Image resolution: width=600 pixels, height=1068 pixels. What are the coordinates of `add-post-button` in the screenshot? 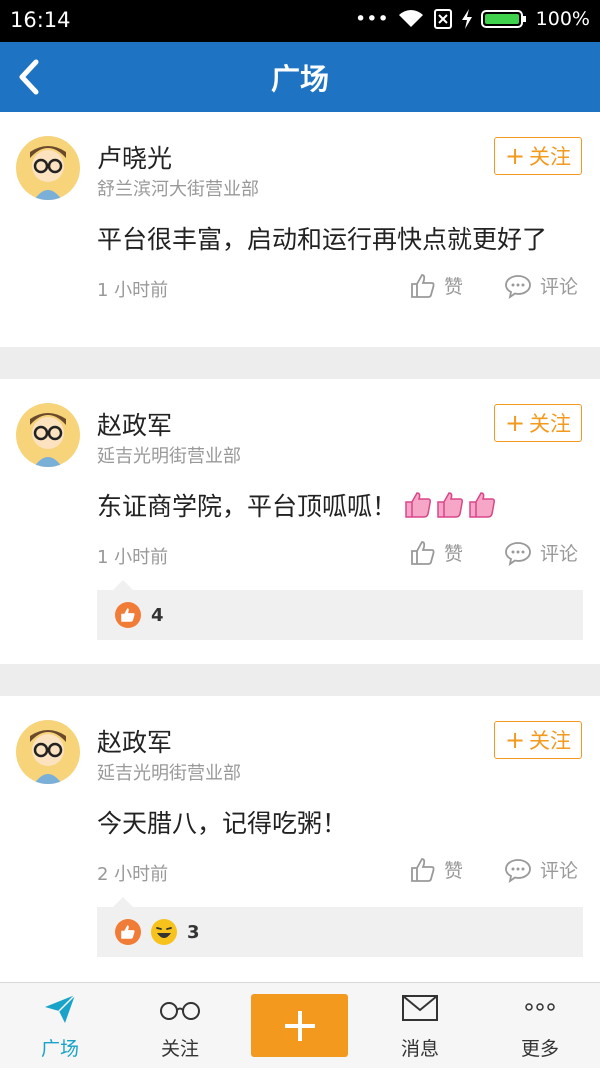 It's located at (299, 1025).